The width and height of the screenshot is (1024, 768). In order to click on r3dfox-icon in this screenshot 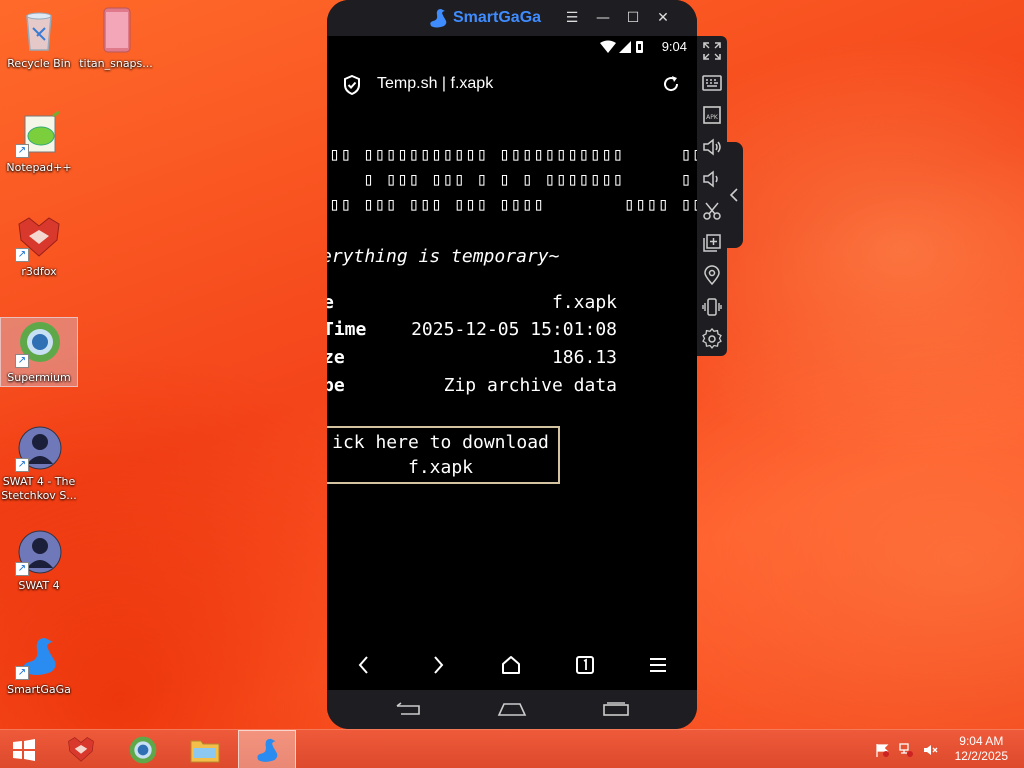, I will do `click(81, 749)`.